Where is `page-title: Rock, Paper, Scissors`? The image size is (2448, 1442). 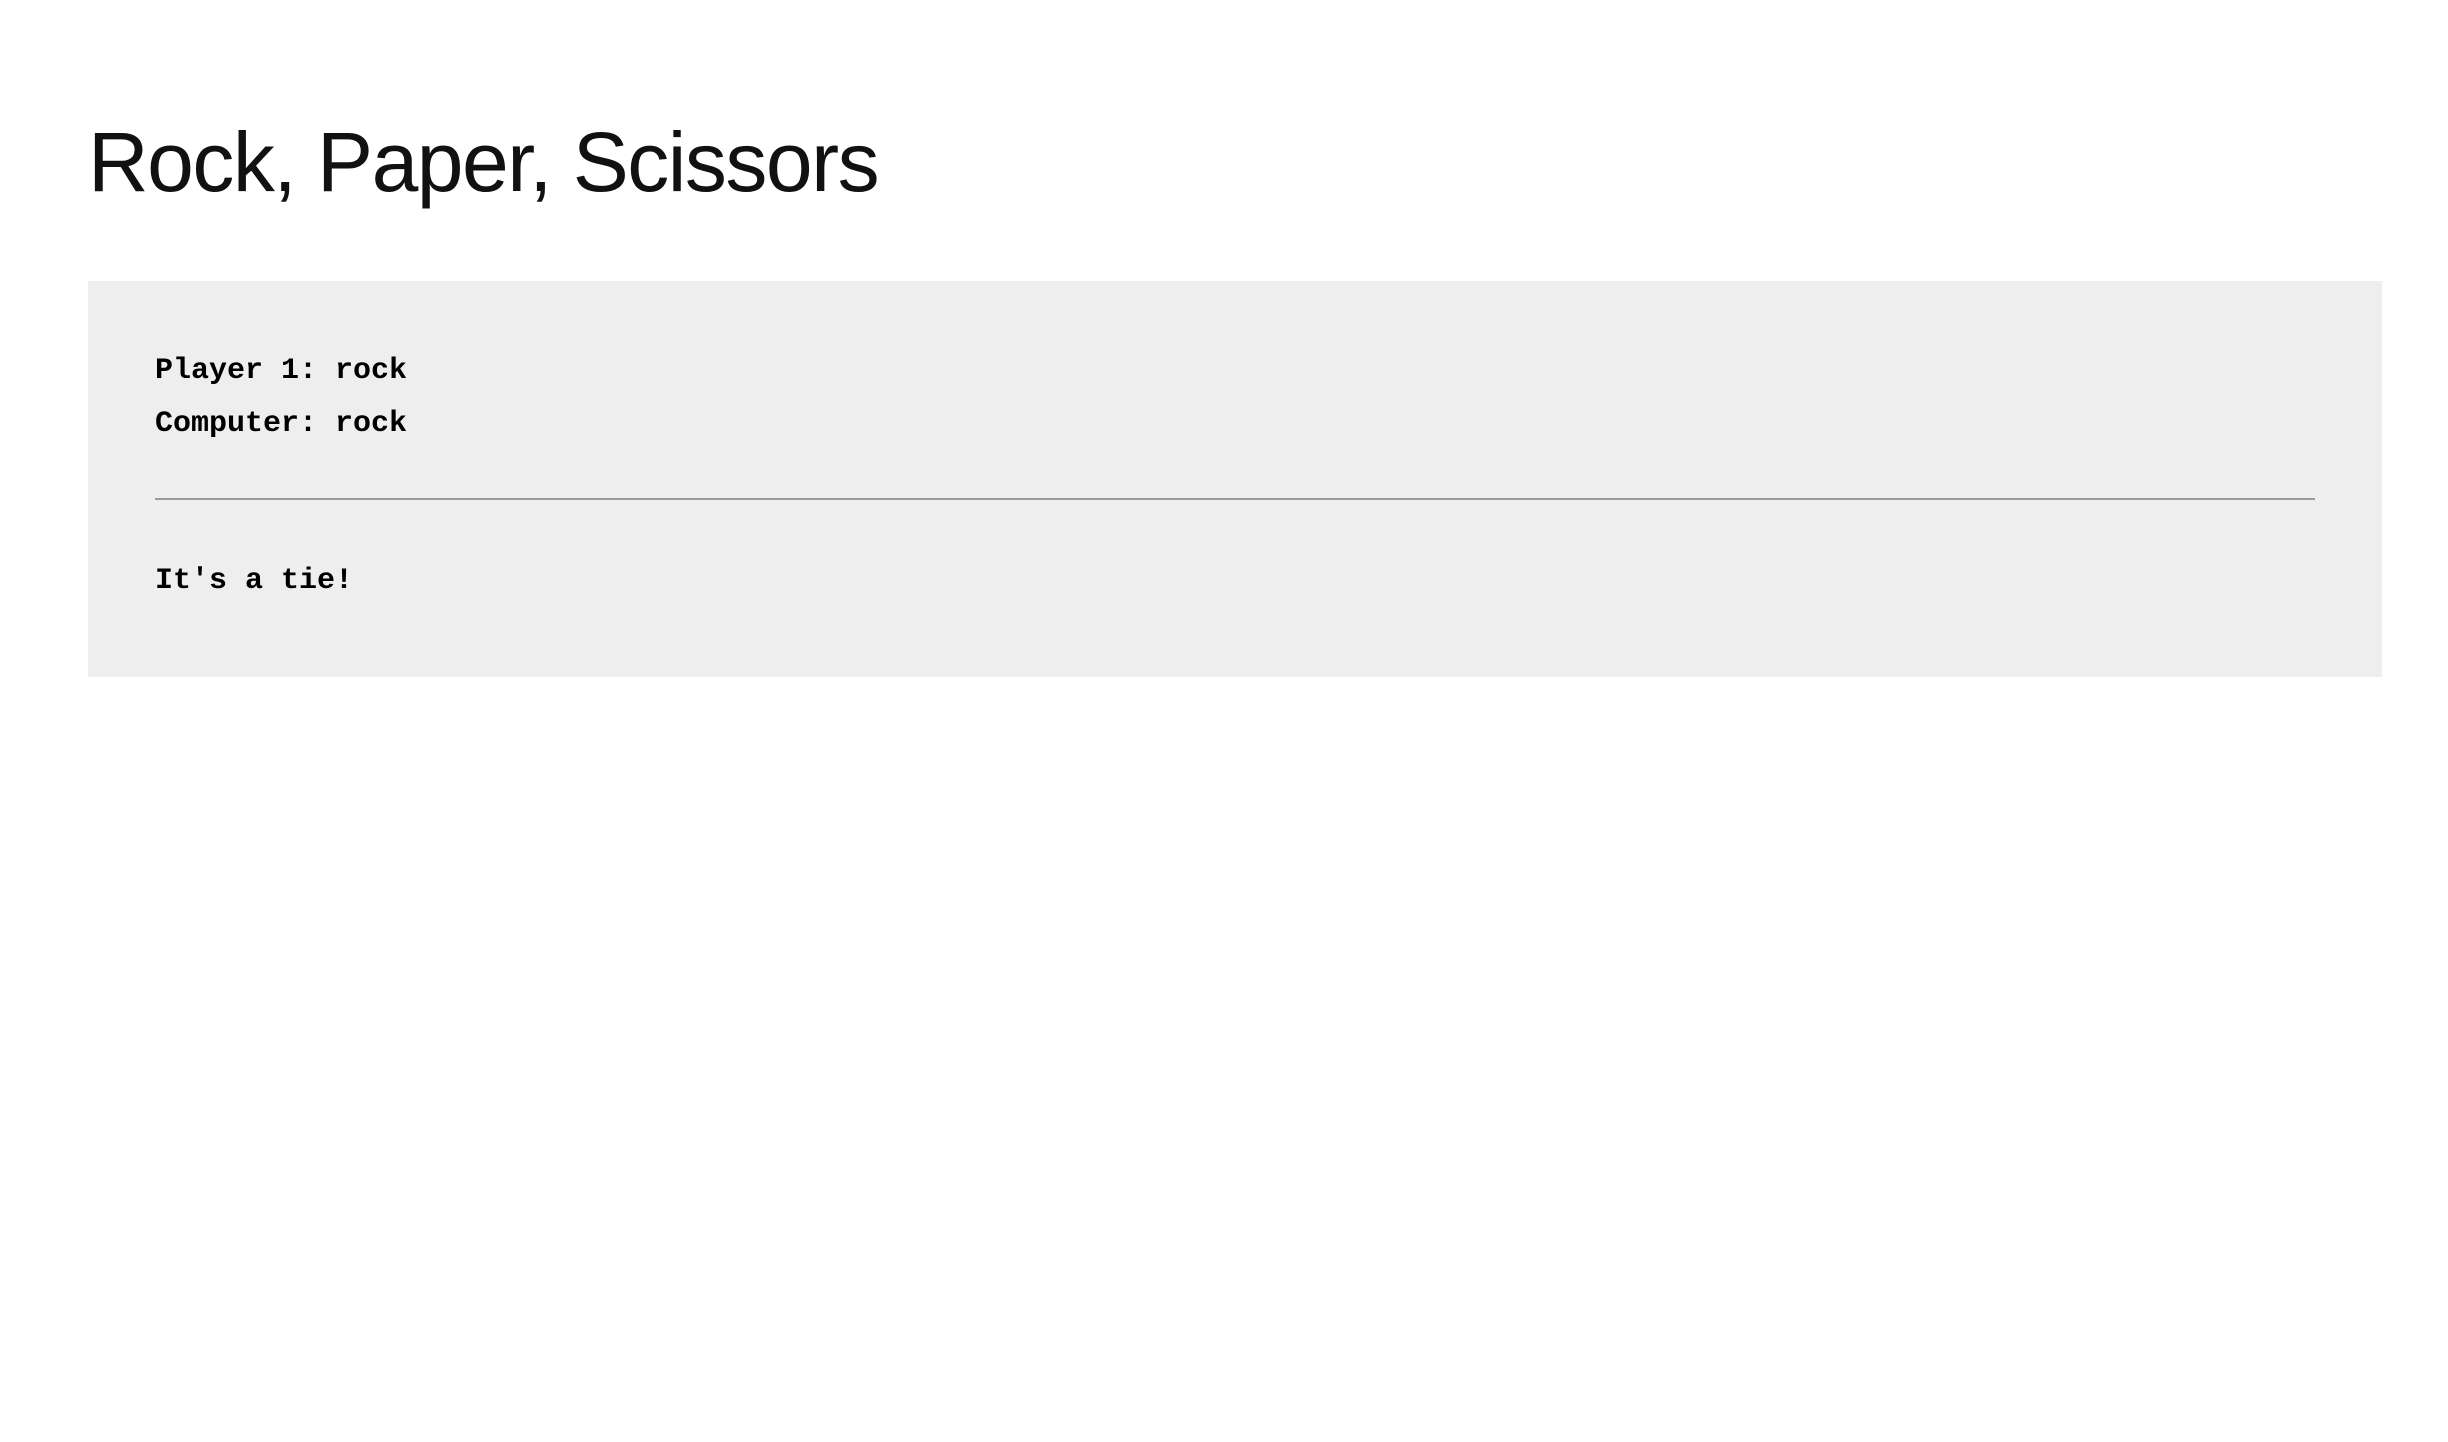
page-title: Rock, Paper, Scissors is located at coordinates (484, 162).